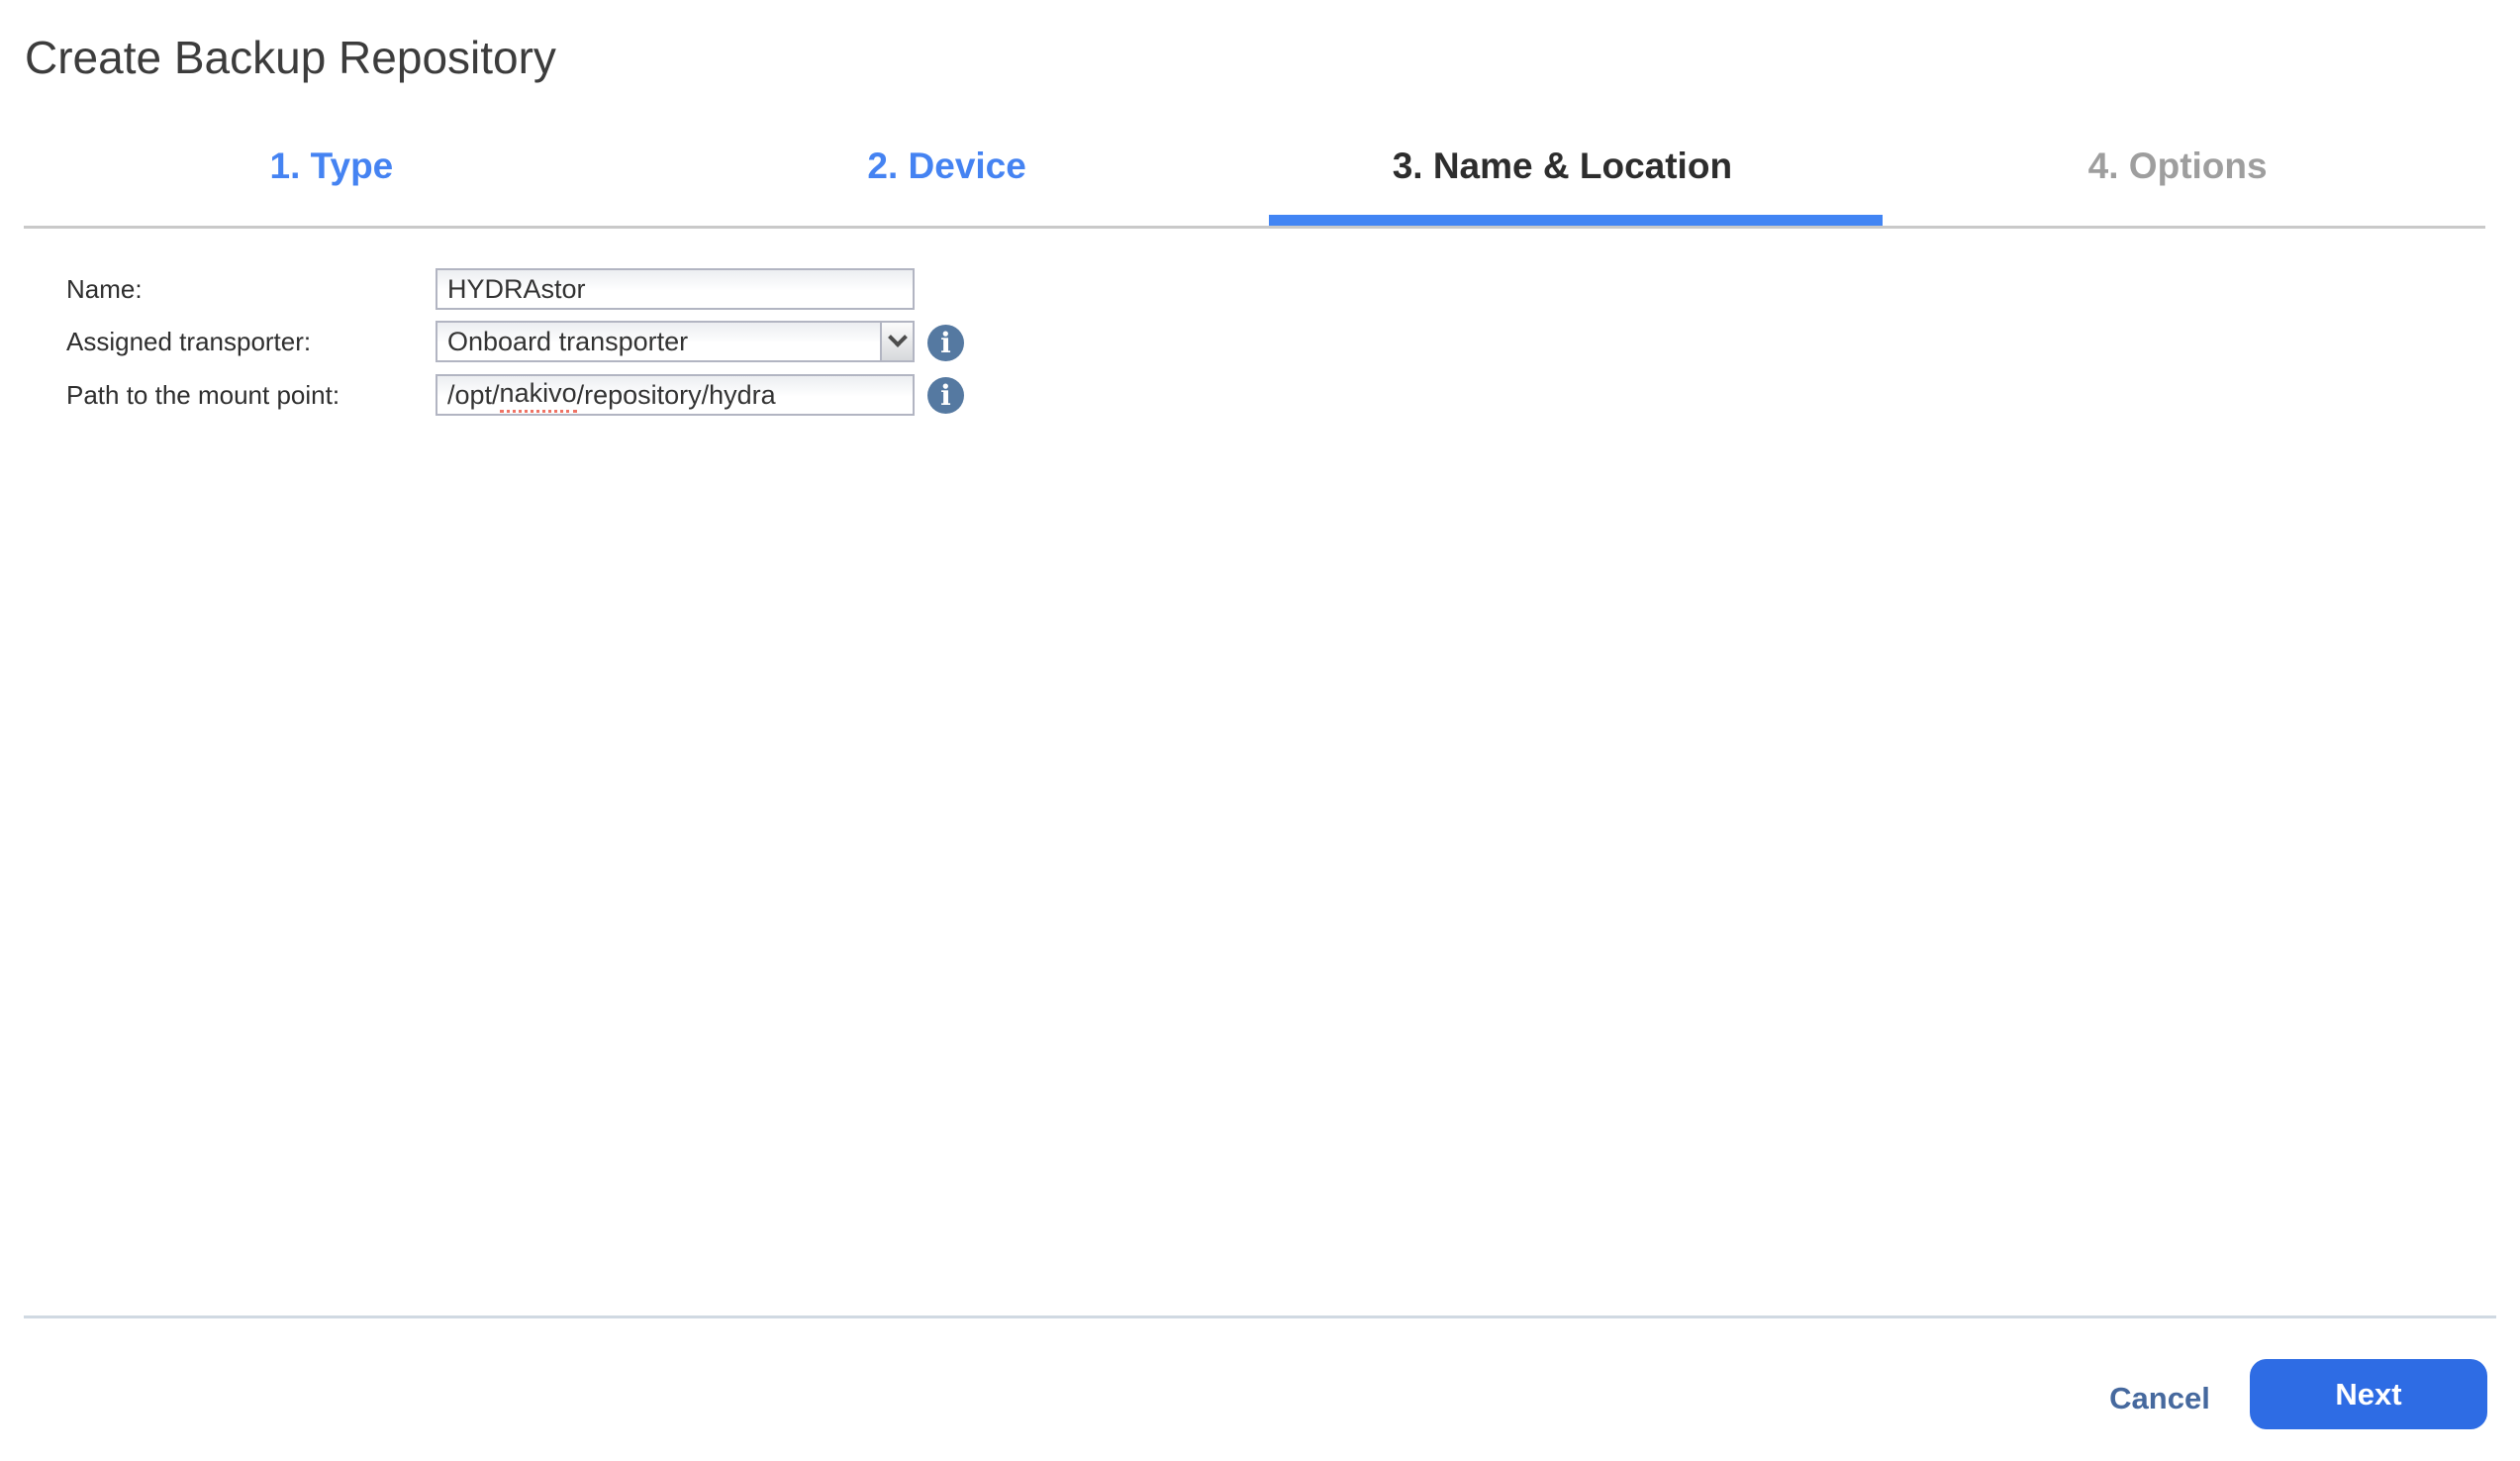 This screenshot has width=2520, height=1461. What do you see at coordinates (1576, 221) in the screenshot?
I see `active-step-indicator` at bounding box center [1576, 221].